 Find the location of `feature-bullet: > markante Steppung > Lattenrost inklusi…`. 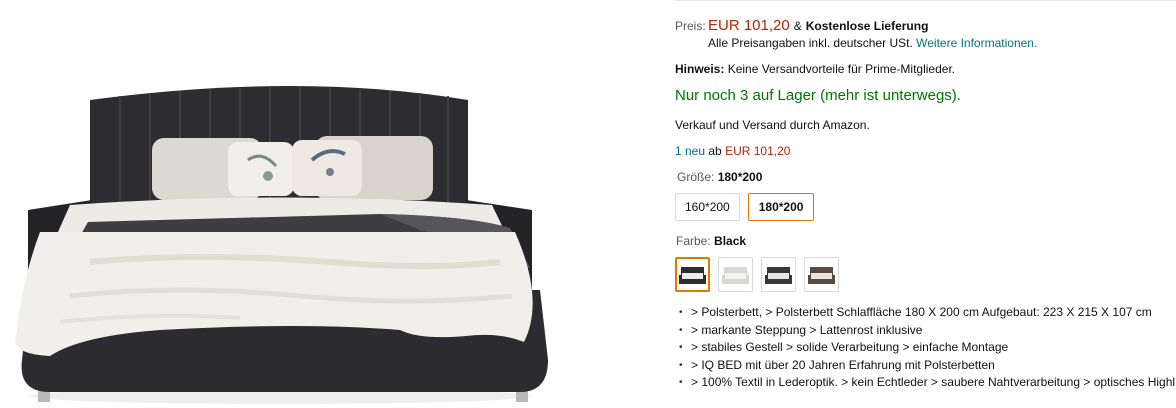

feature-bullet: > markante Steppung > Lattenrost inklusi… is located at coordinates (925, 331).